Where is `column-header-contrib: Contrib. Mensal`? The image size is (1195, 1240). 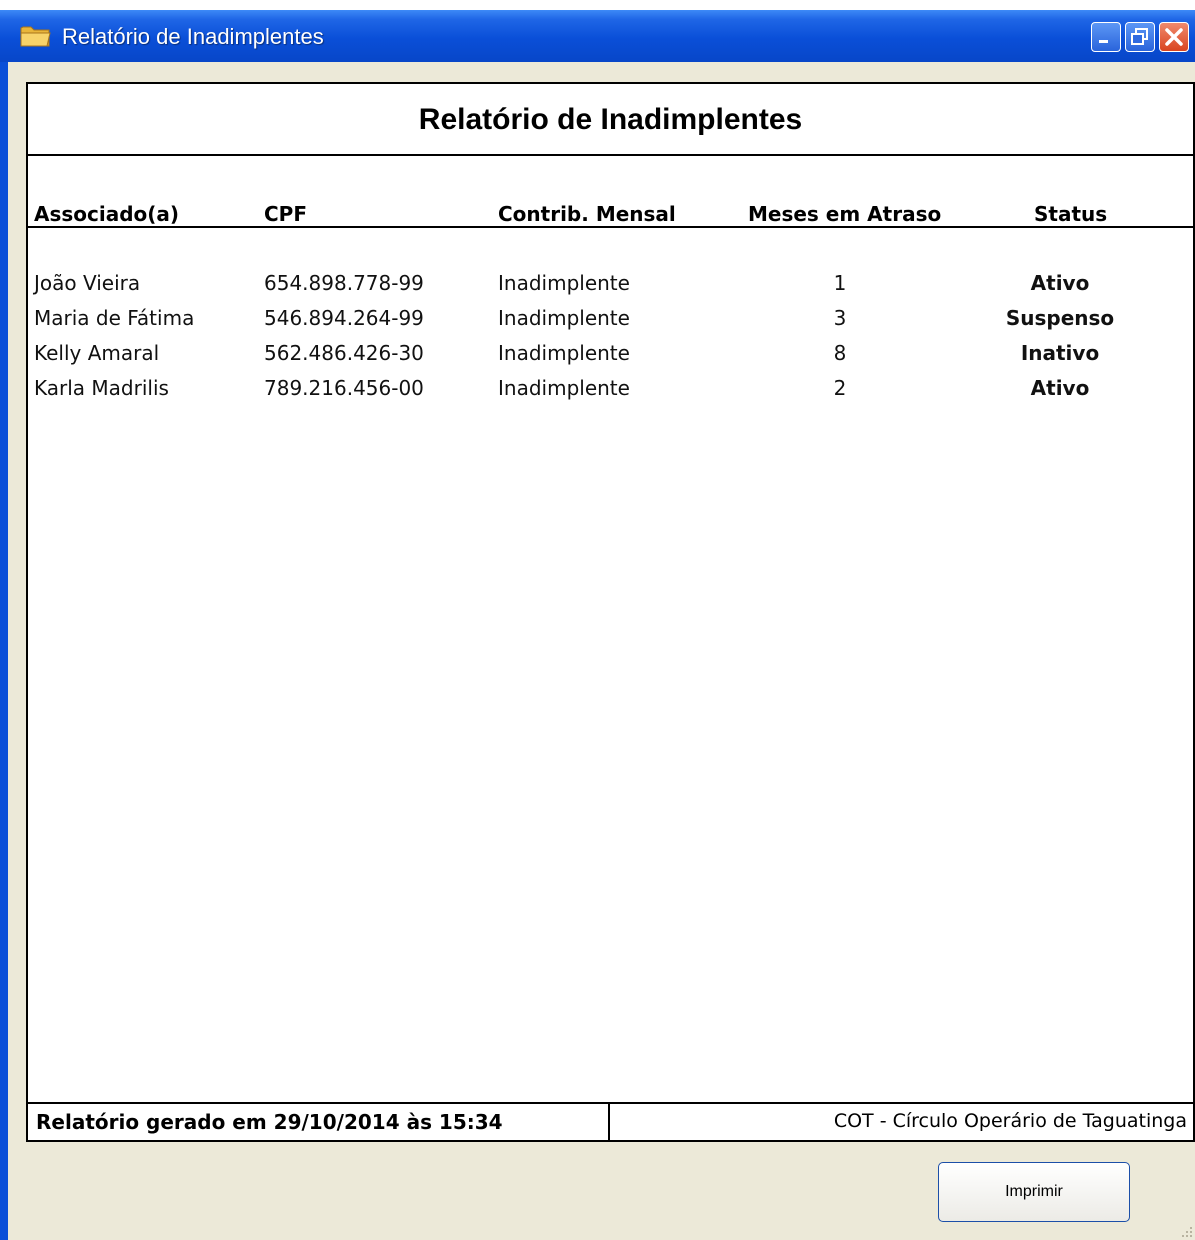
column-header-contrib: Contrib. Mensal is located at coordinates (587, 214).